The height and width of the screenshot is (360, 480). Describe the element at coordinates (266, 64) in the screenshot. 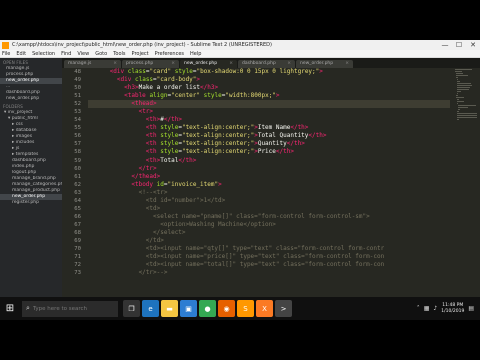

I see `editor-tab: dashboard.php ×` at that location.